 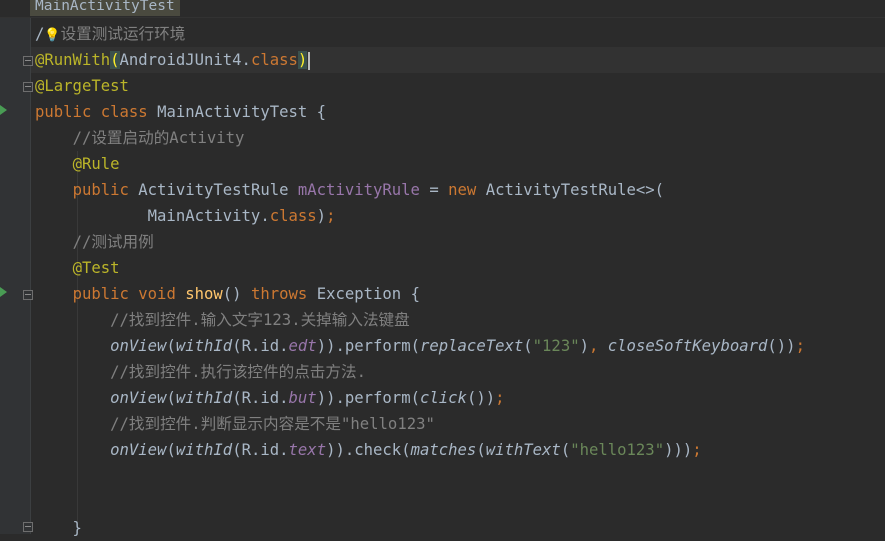 I want to click on code-token: MainActivity., so click(x=152, y=216).